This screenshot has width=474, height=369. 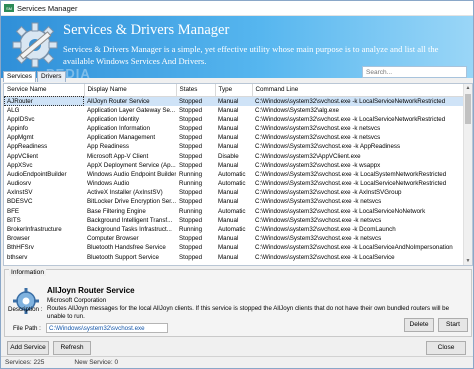 I want to click on column-header-states: States, so click(x=196, y=90).